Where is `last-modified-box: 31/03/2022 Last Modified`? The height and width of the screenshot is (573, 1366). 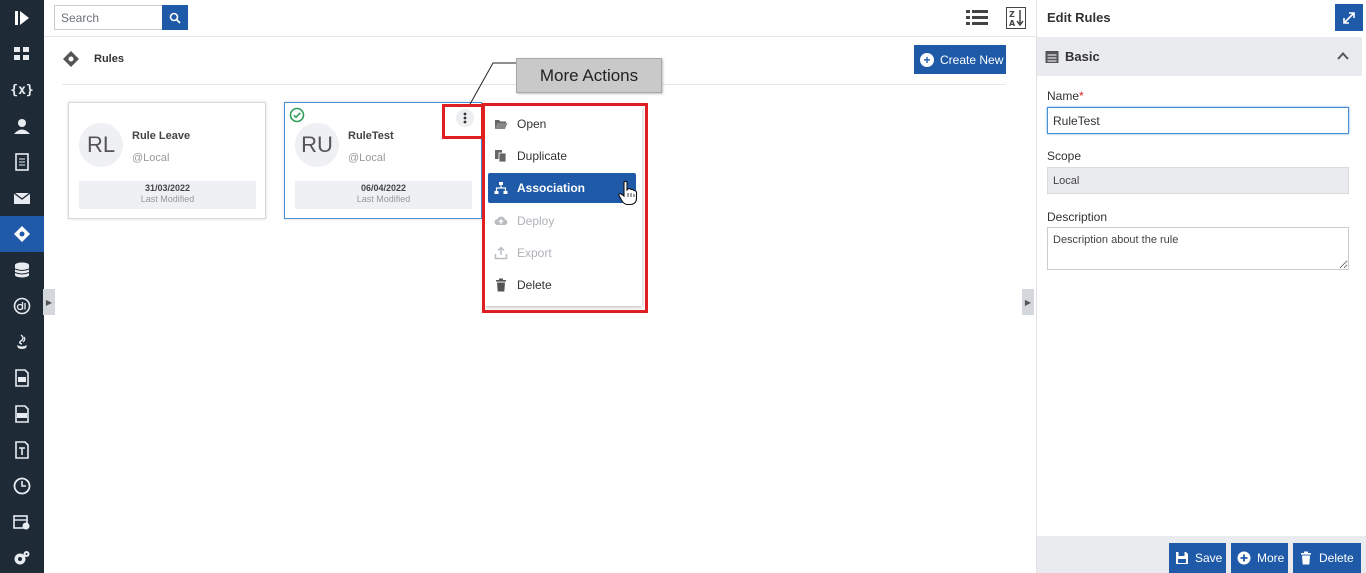
last-modified-box: 31/03/2022 Last Modified is located at coordinates (167, 195).